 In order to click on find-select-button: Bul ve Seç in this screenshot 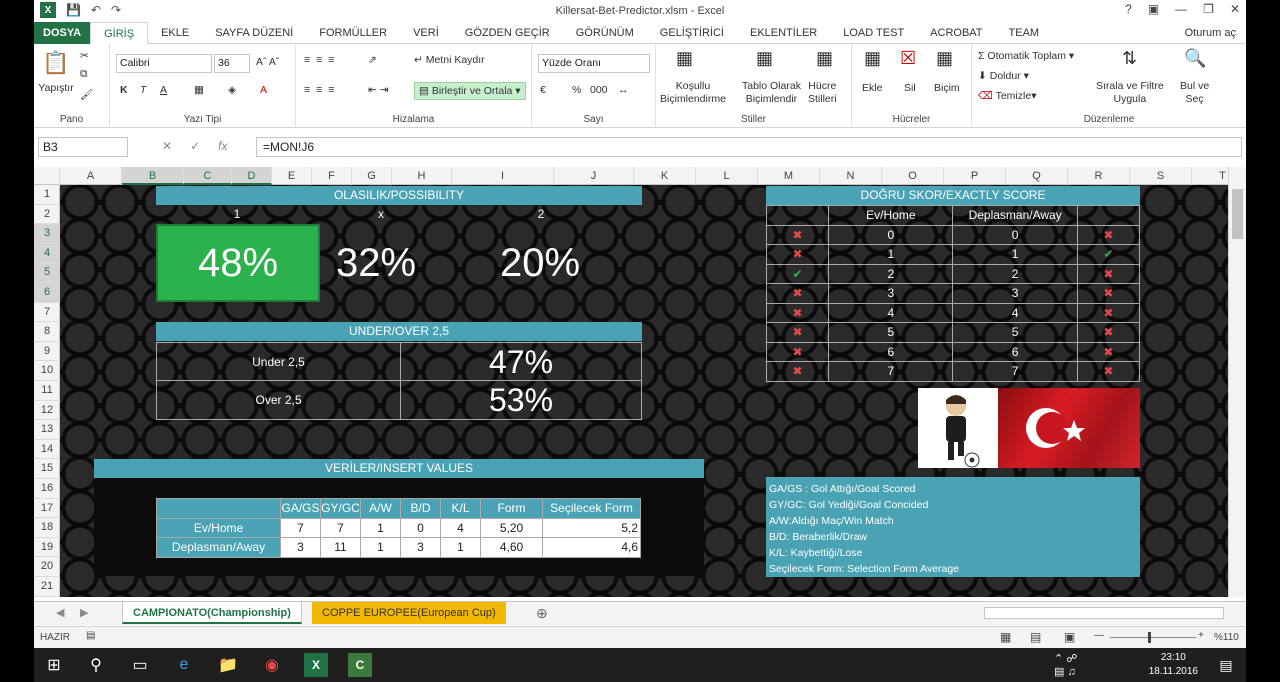, I will do `click(1194, 93)`.